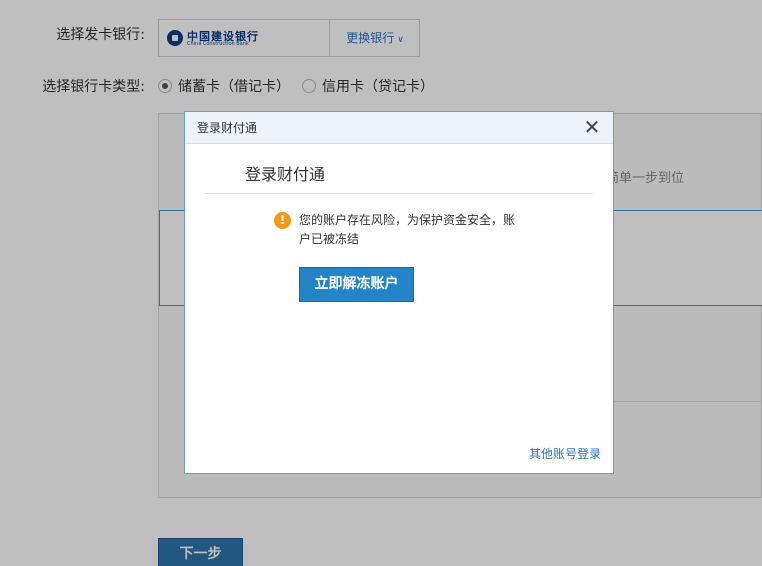  I want to click on dialog-title: 登录财付通, so click(227, 128).